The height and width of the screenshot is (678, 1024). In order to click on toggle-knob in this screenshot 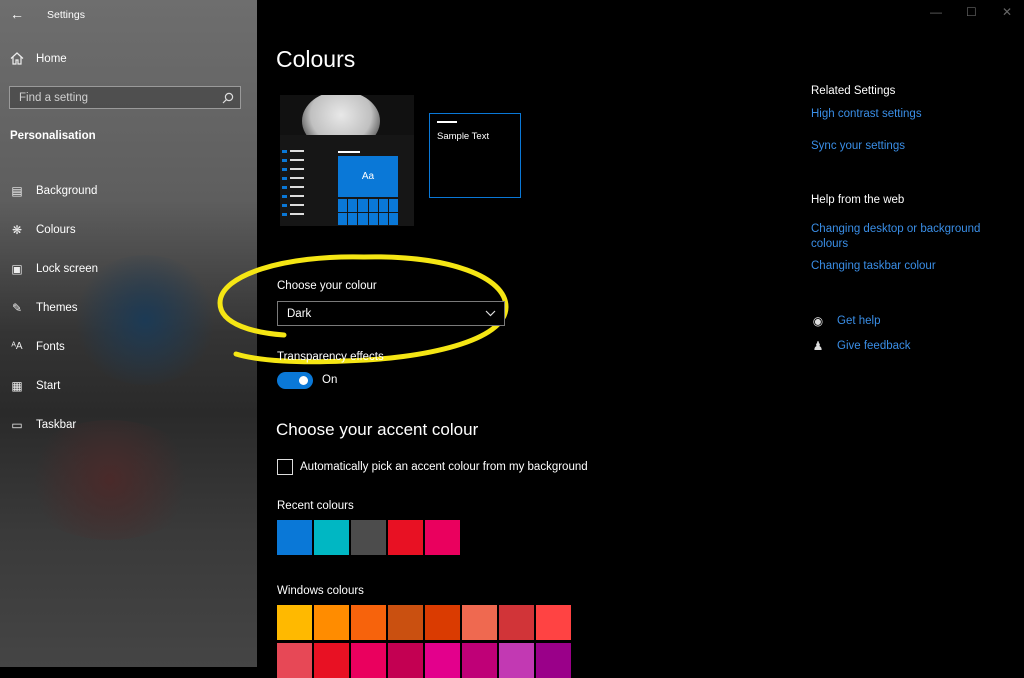, I will do `click(303, 380)`.